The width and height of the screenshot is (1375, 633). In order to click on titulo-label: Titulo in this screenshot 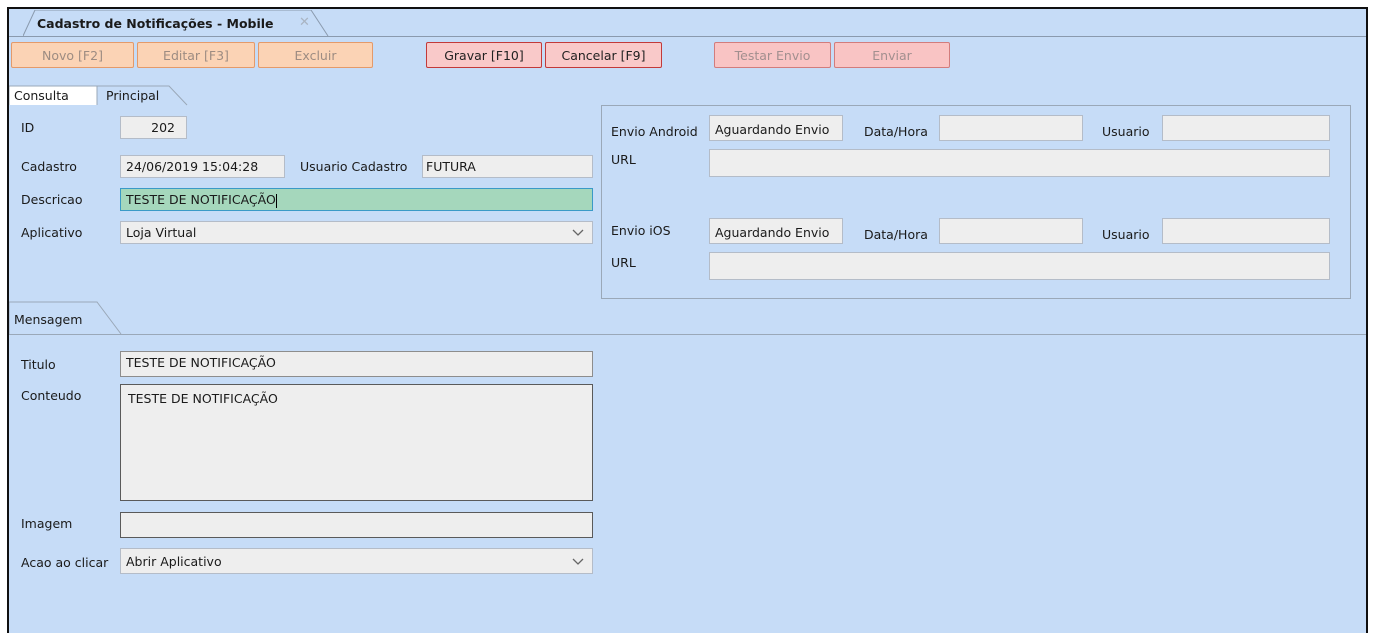, I will do `click(38, 364)`.